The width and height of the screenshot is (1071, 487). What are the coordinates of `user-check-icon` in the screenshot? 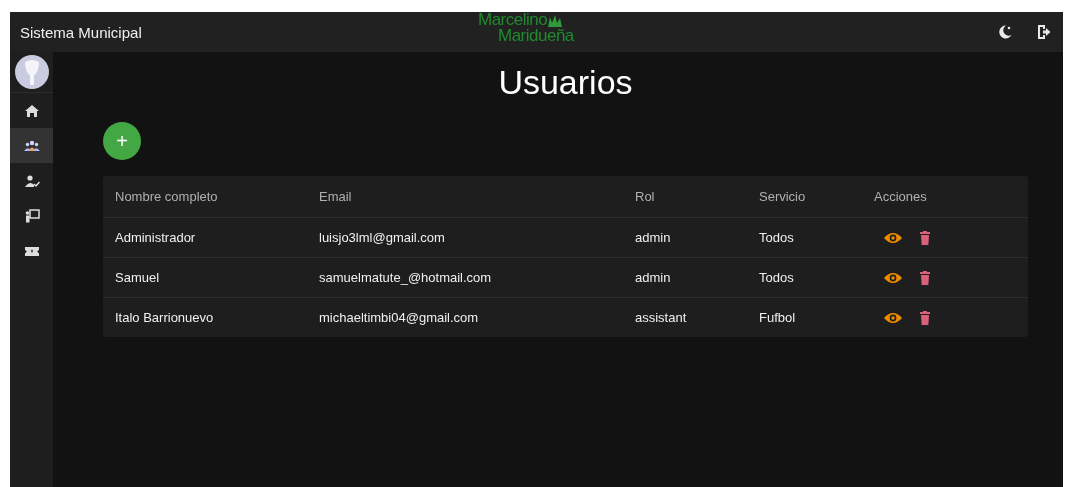 It's located at (31, 180).